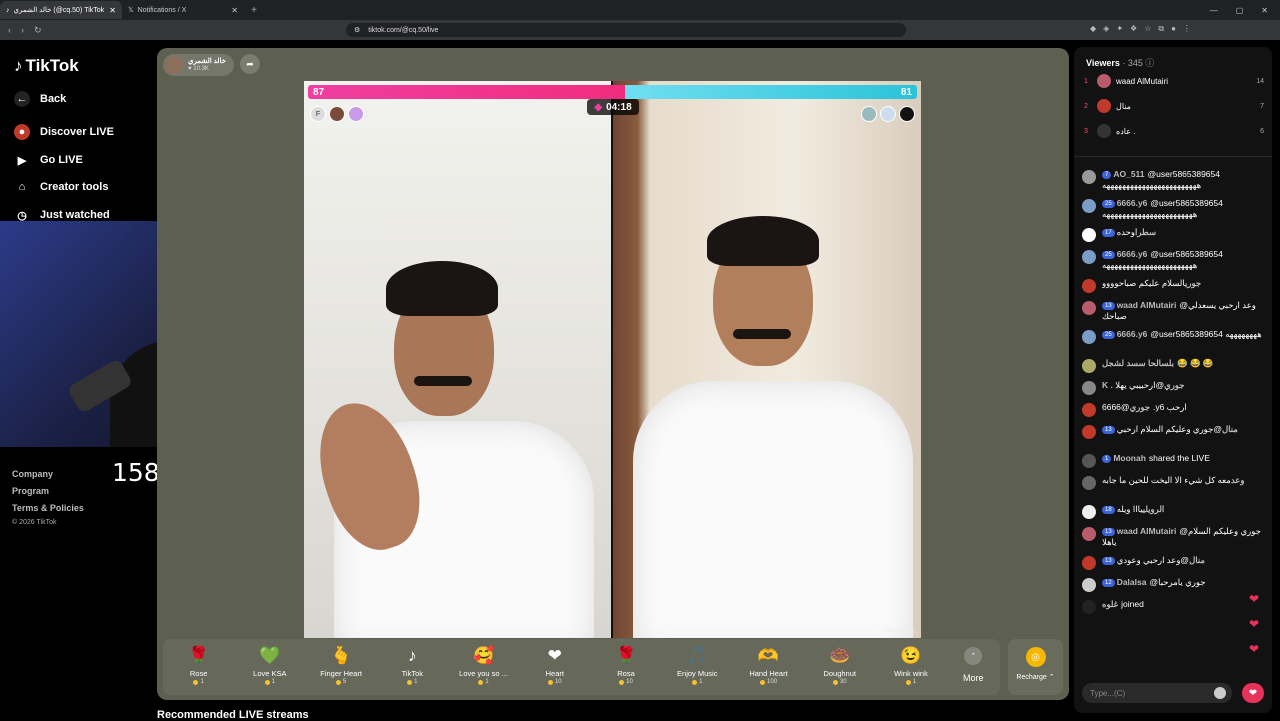 The height and width of the screenshot is (721, 1280). I want to click on sidebar-item-discover-live: ● Discover LIVE, so click(64, 132).